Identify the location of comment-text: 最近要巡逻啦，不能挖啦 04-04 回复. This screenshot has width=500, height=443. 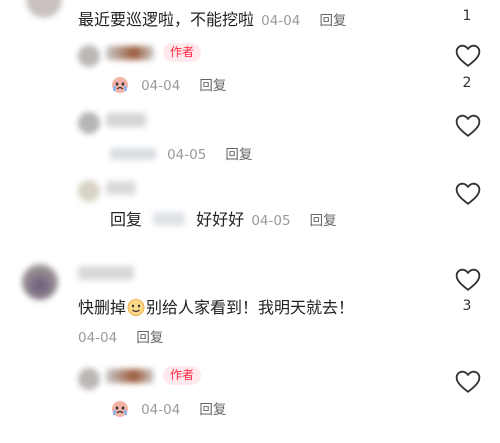
(212, 18).